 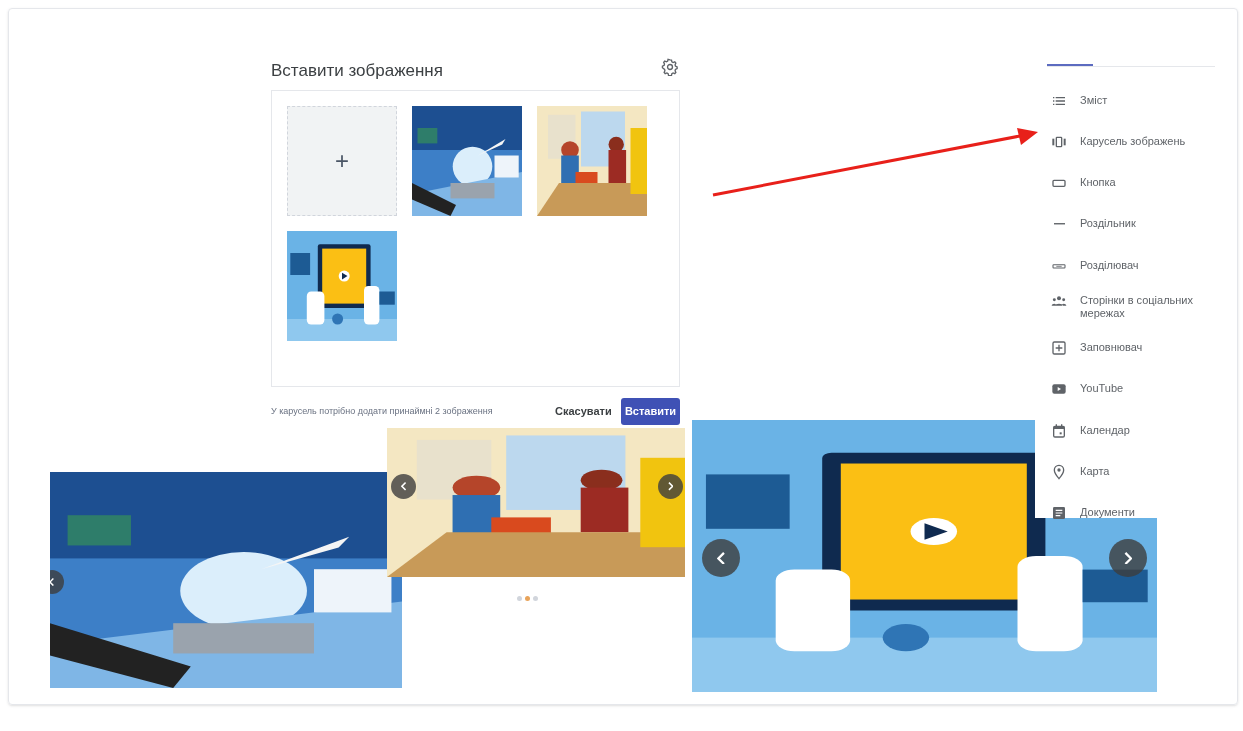 I want to click on play-icon, so click(x=1059, y=389).